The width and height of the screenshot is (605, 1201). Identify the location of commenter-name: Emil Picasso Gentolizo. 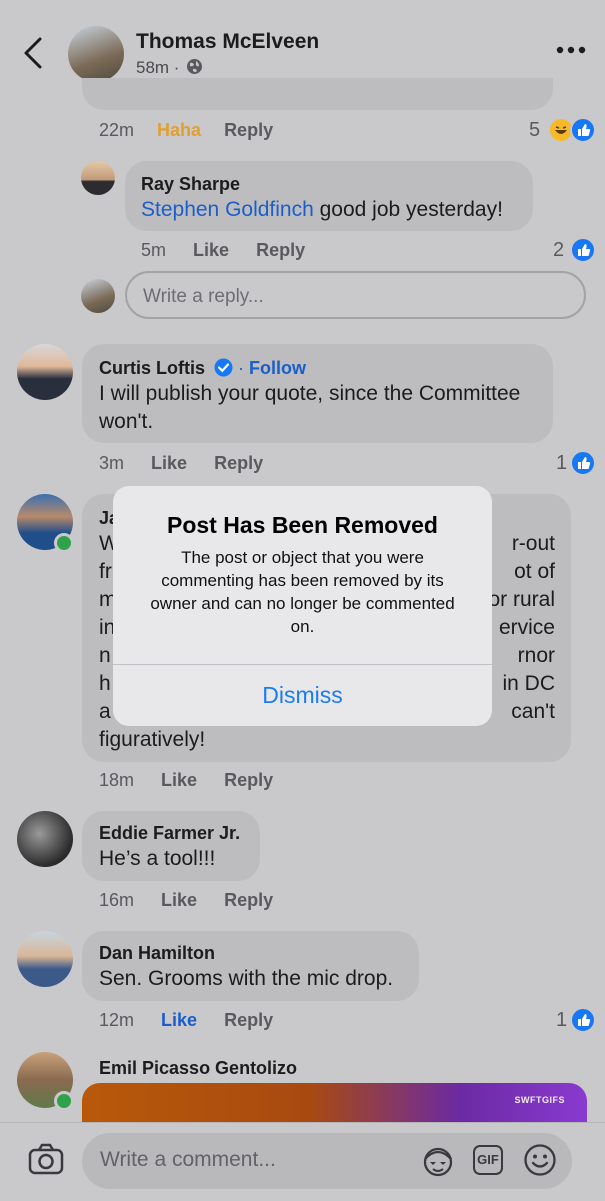
(198, 1068).